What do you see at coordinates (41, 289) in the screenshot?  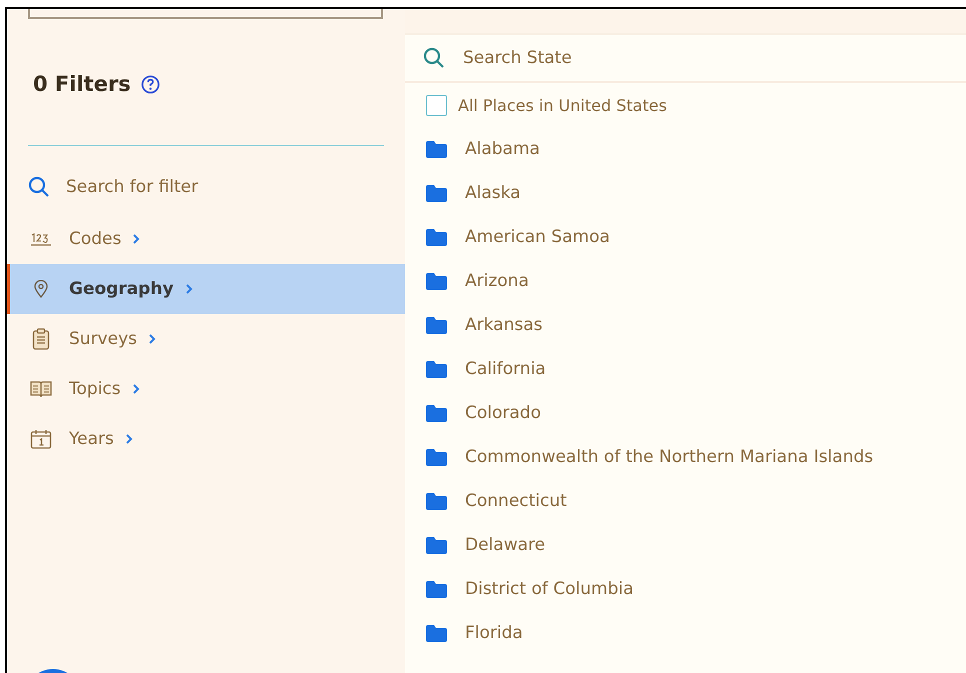 I see `location-pin-icon` at bounding box center [41, 289].